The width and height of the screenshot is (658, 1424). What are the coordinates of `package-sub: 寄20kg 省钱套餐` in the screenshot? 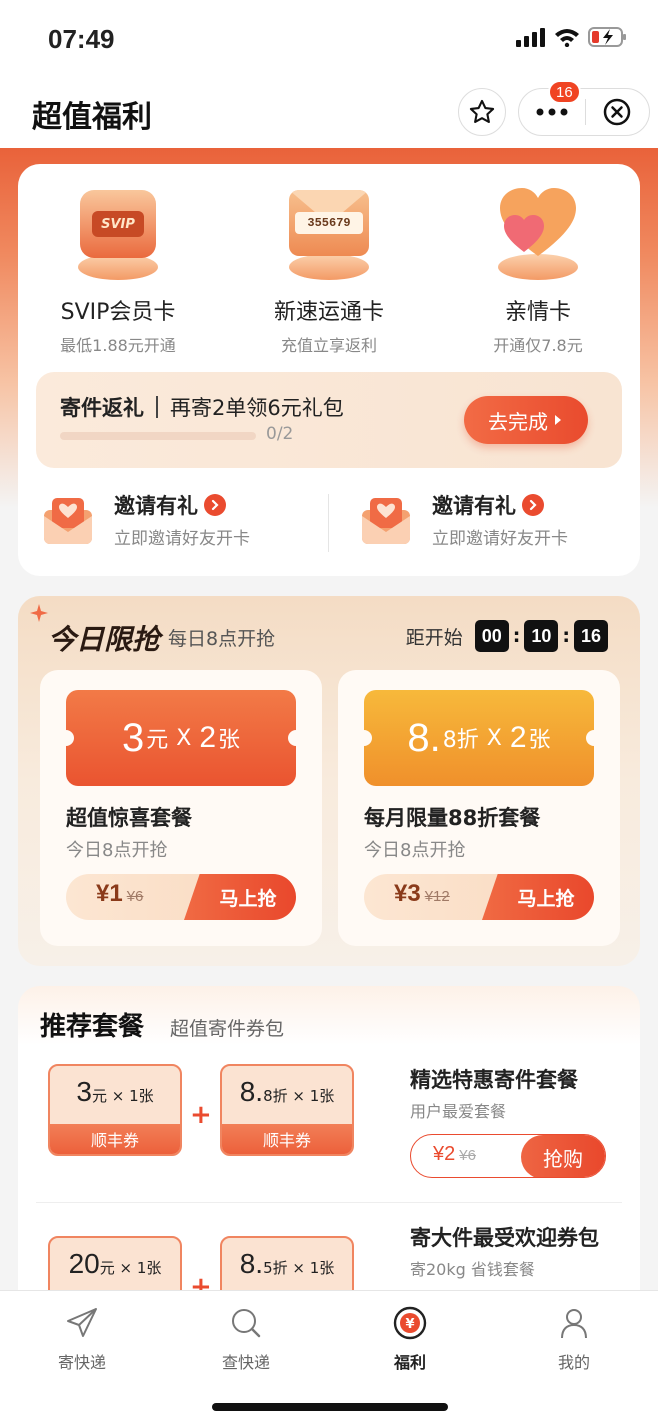 It's located at (472, 1269).